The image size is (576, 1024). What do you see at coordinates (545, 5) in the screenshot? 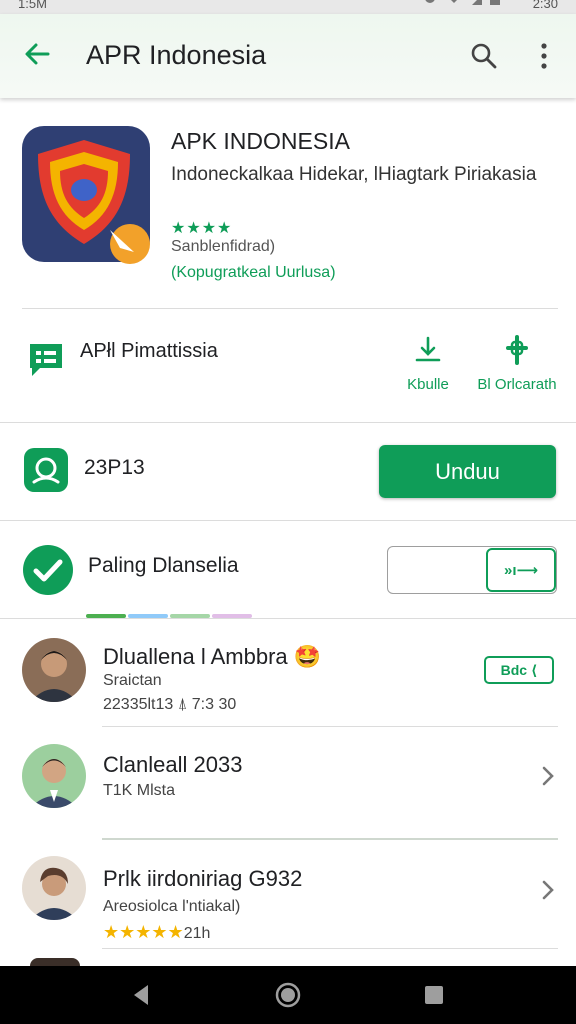
I see `status-time-right: 2:30` at bounding box center [545, 5].